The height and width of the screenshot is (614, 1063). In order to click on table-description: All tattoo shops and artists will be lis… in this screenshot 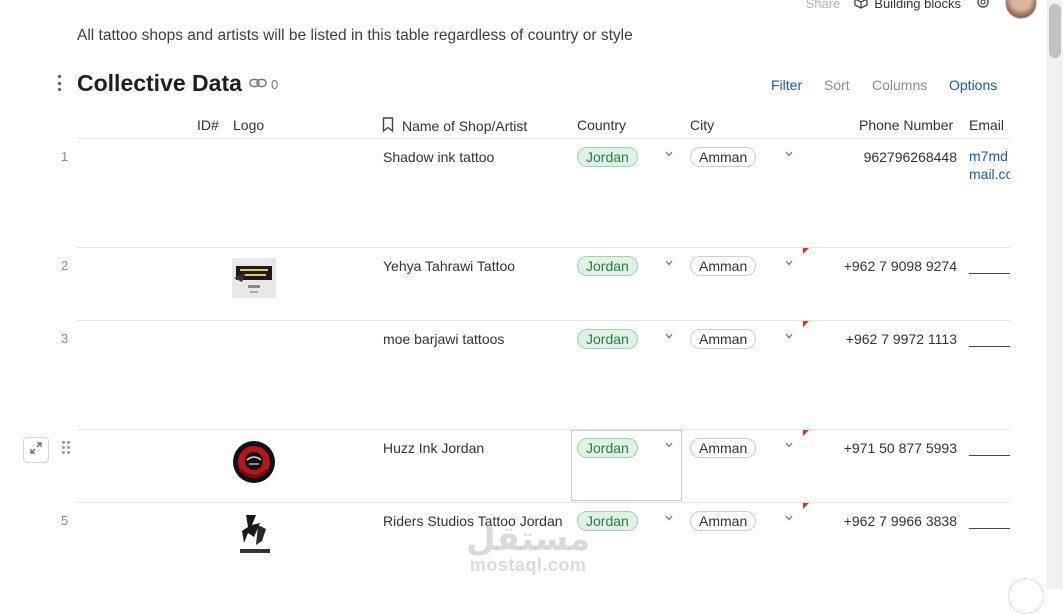, I will do `click(355, 35)`.